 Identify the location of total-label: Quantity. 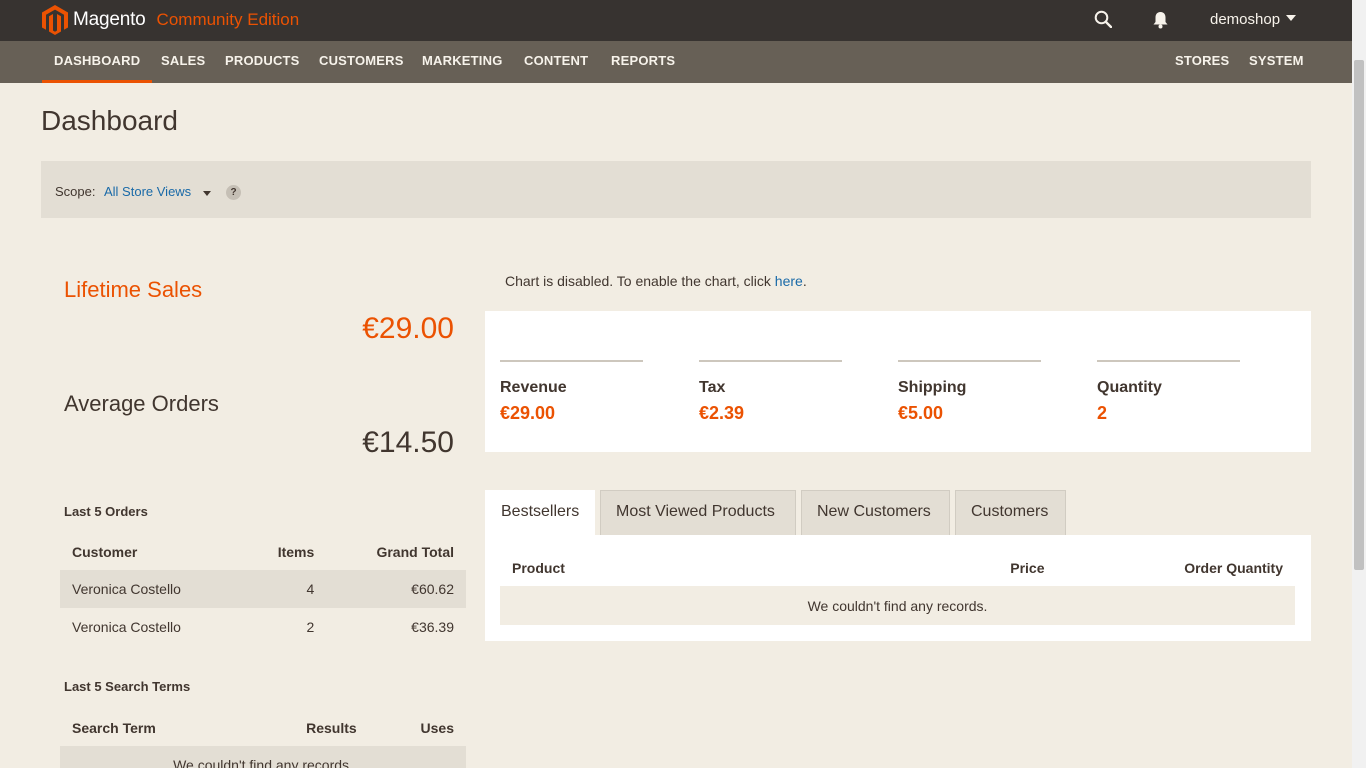
(1129, 387).